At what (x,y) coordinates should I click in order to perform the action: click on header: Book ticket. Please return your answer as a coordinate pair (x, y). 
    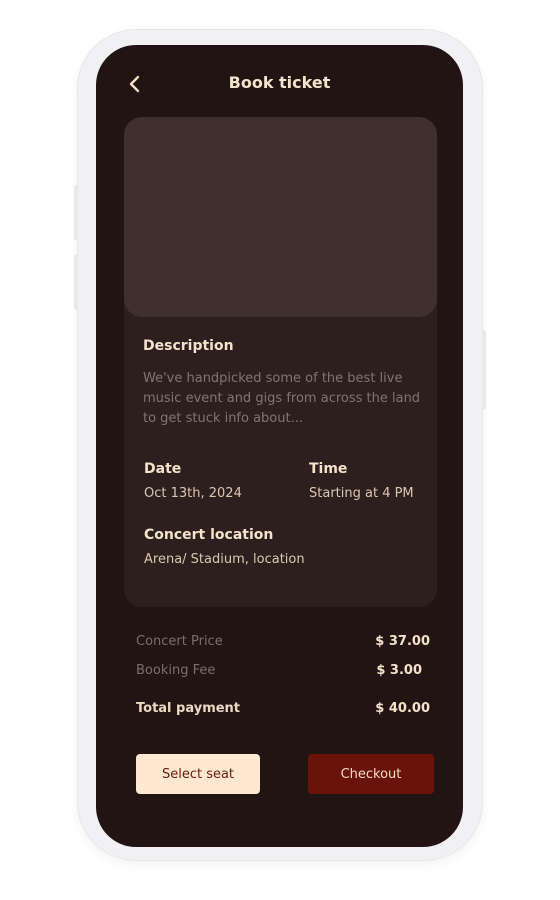
    Looking at the image, I should click on (279, 84).